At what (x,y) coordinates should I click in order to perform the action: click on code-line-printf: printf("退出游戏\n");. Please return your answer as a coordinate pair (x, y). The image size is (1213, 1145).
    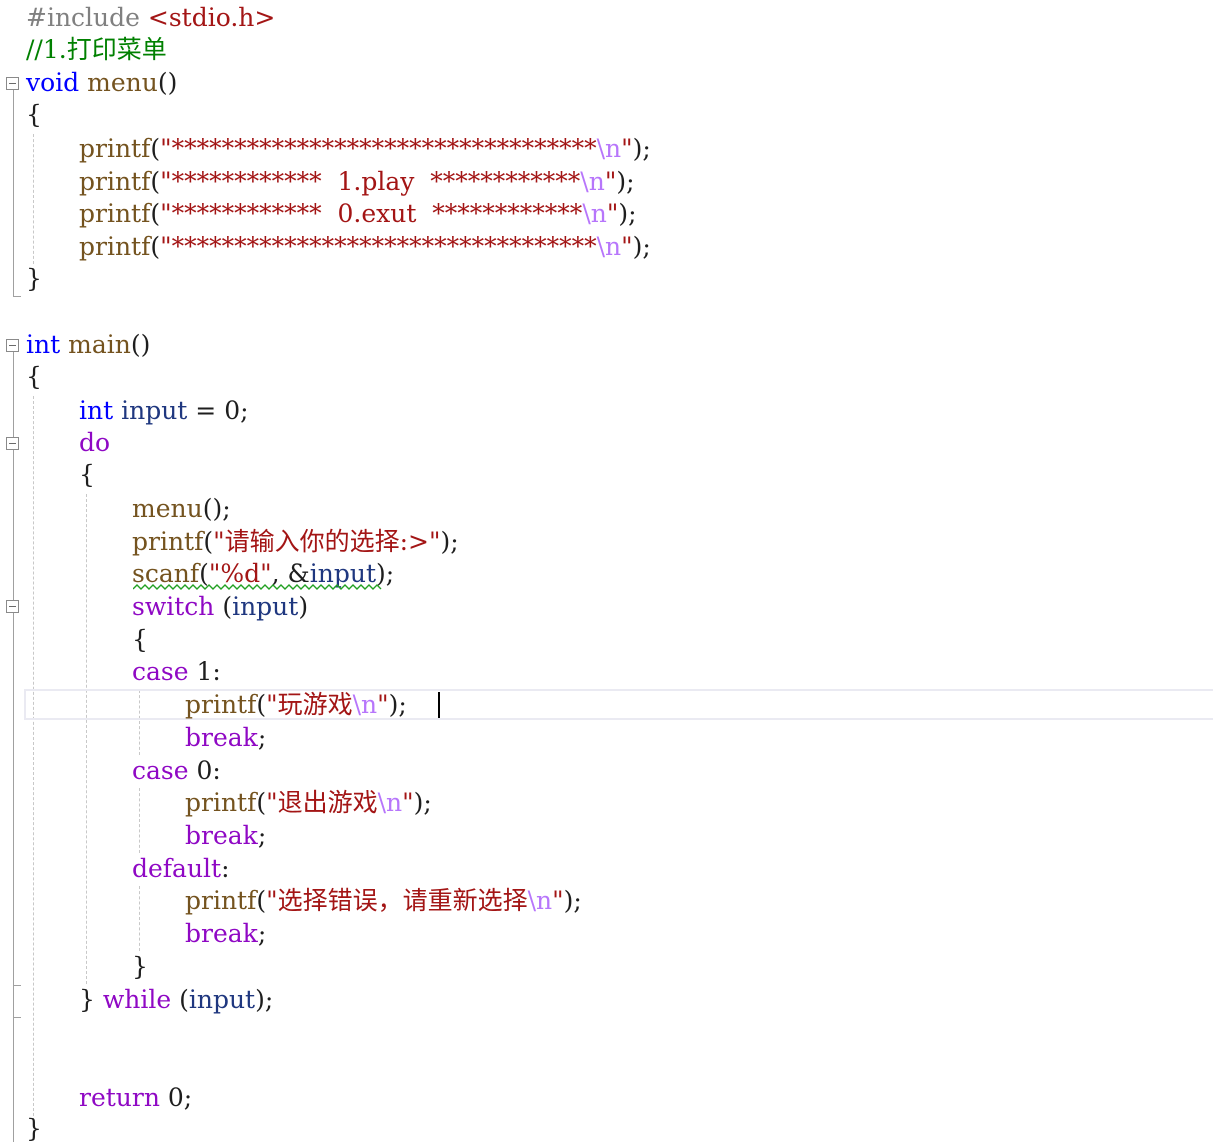
    Looking at the image, I should click on (308, 803).